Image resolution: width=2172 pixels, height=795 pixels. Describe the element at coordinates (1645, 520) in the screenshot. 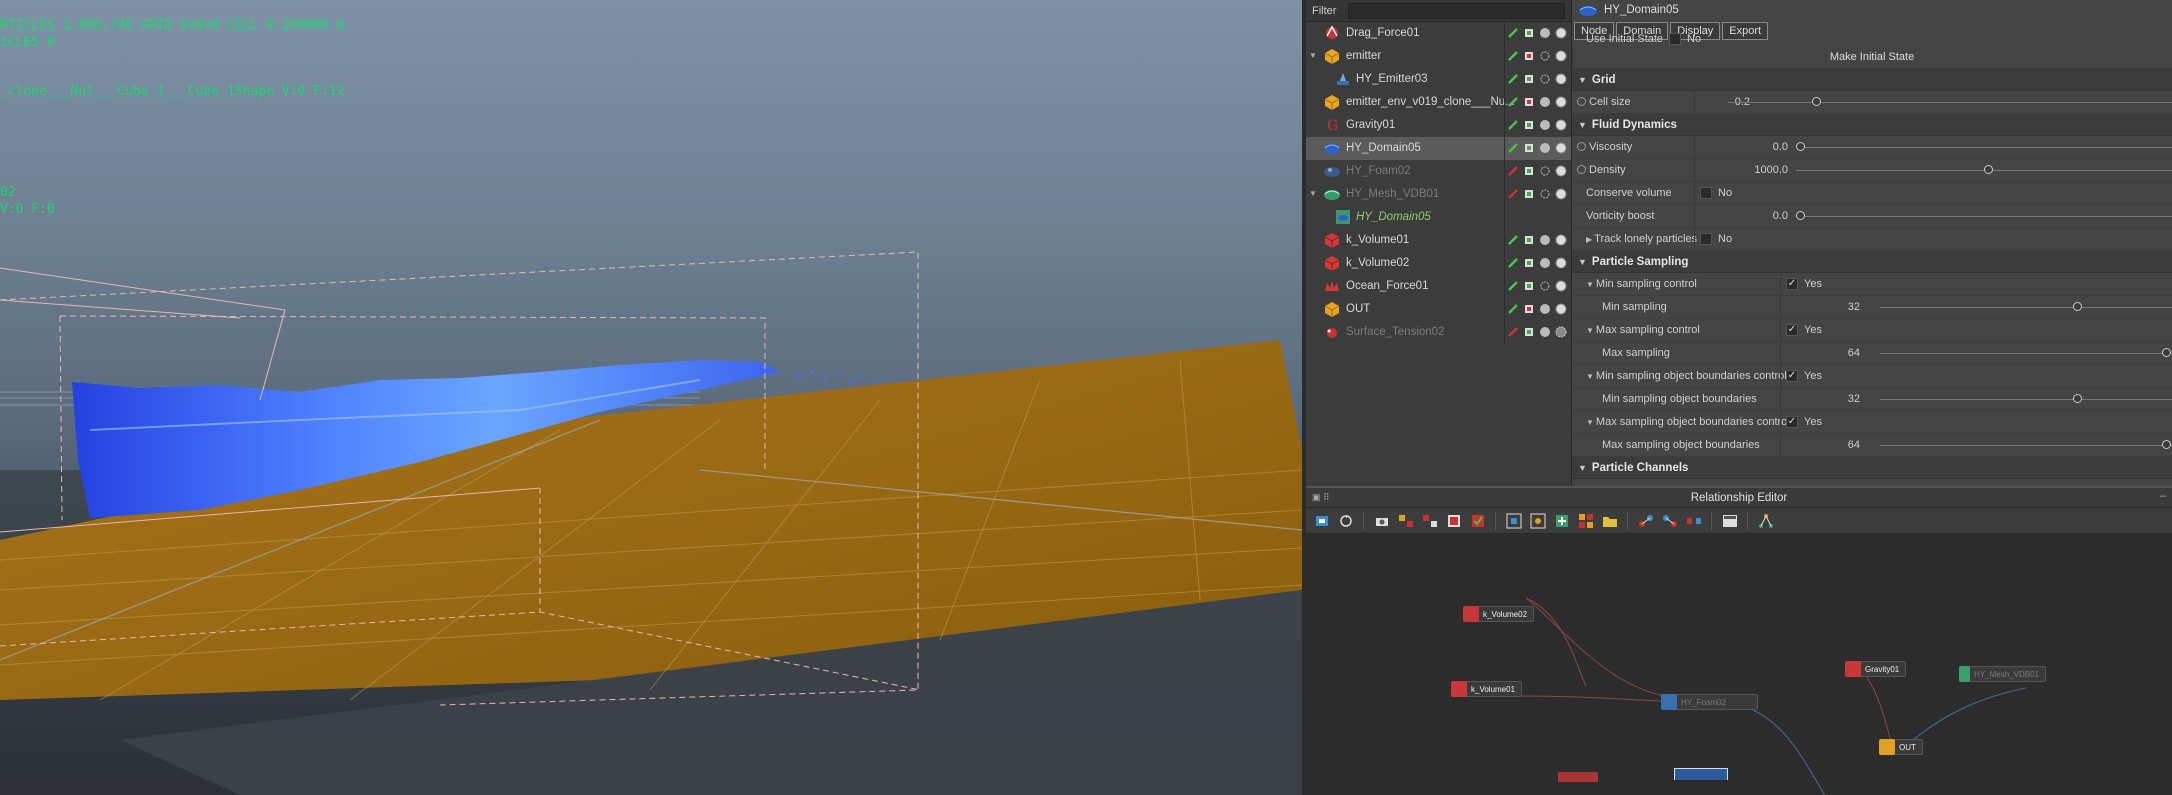

I see `connect-icon` at that location.